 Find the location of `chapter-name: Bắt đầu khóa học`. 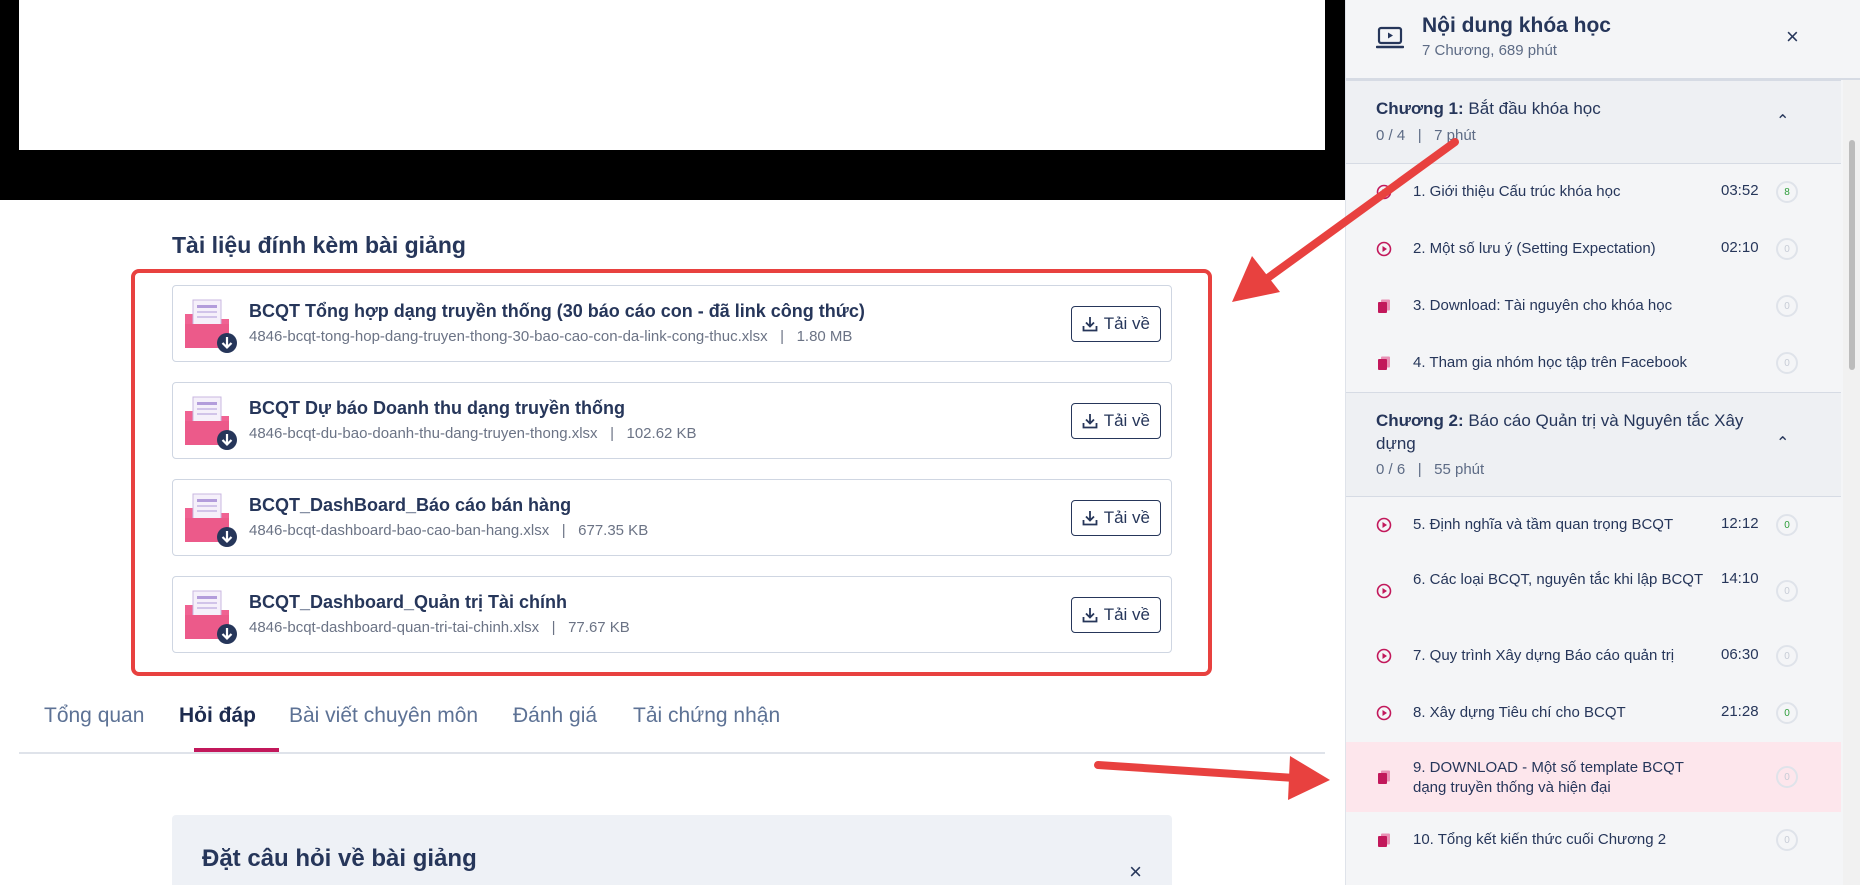

chapter-name: Bắt đầu khóa học is located at coordinates (1534, 108).